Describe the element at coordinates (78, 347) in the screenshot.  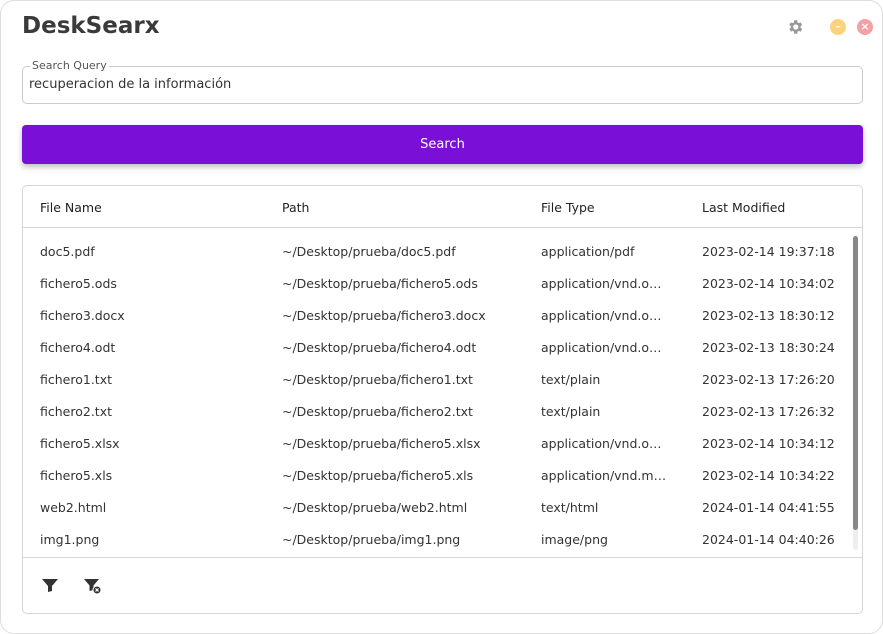
I see `cell-file-name: fichero4.odt` at that location.